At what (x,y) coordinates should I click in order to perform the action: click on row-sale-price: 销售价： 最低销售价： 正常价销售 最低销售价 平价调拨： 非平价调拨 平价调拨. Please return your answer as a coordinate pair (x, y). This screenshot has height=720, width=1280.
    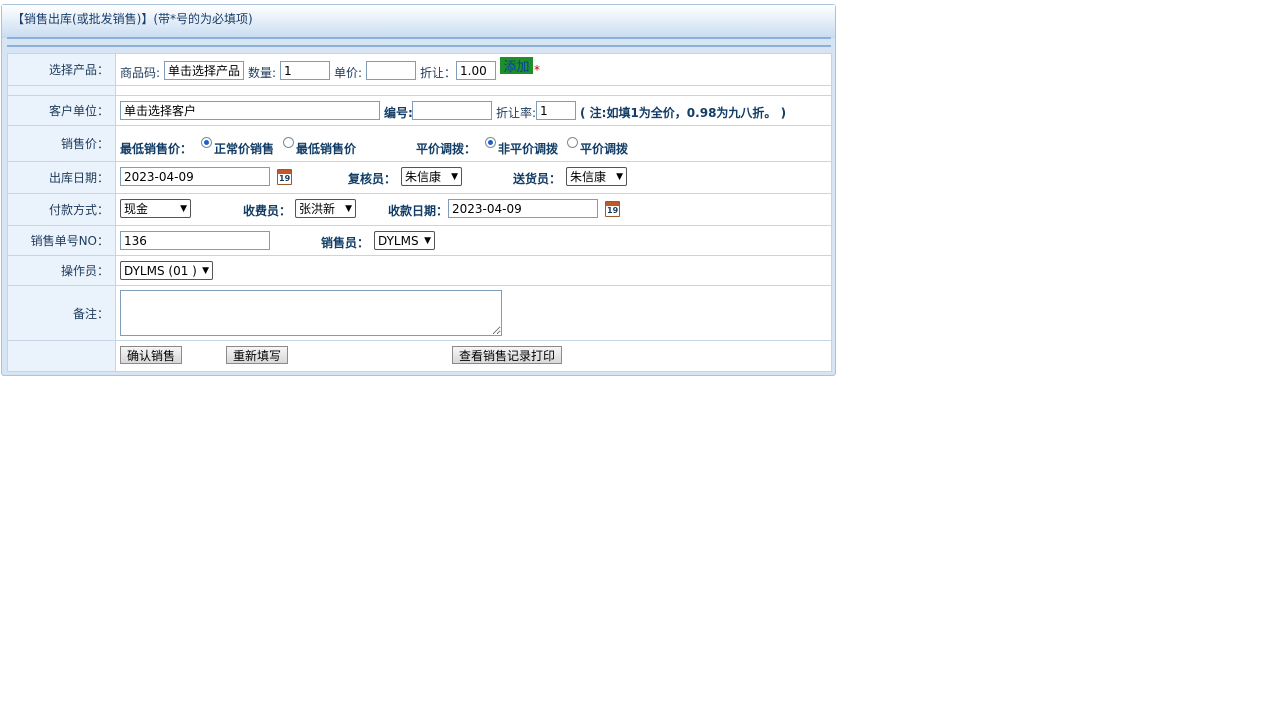
    Looking at the image, I should click on (419, 144).